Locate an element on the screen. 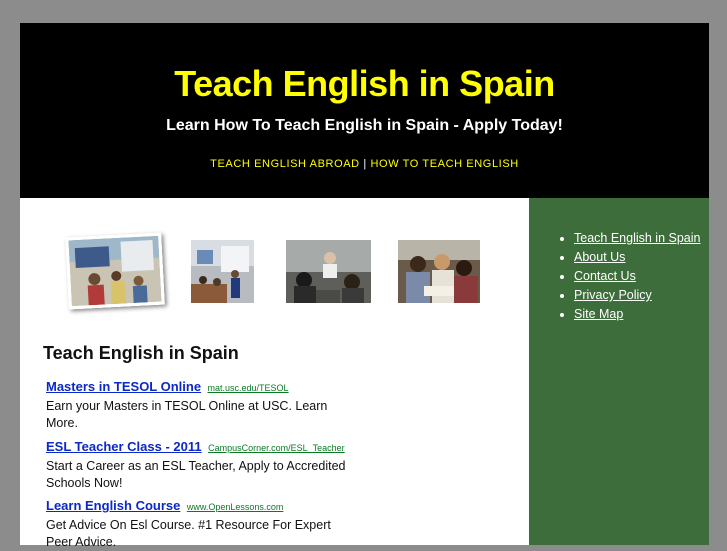 This screenshot has width=727, height=551. sidebar-item: Privacy Policy is located at coordinates (644, 295).